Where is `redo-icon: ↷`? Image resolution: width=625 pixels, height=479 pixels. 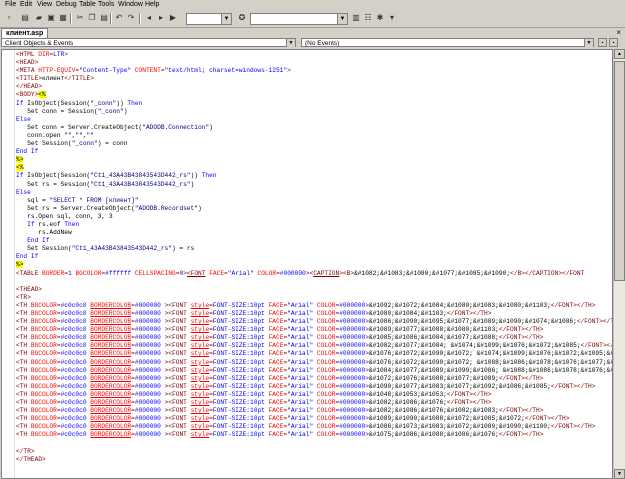
redo-icon: ↷ is located at coordinates (131, 18).